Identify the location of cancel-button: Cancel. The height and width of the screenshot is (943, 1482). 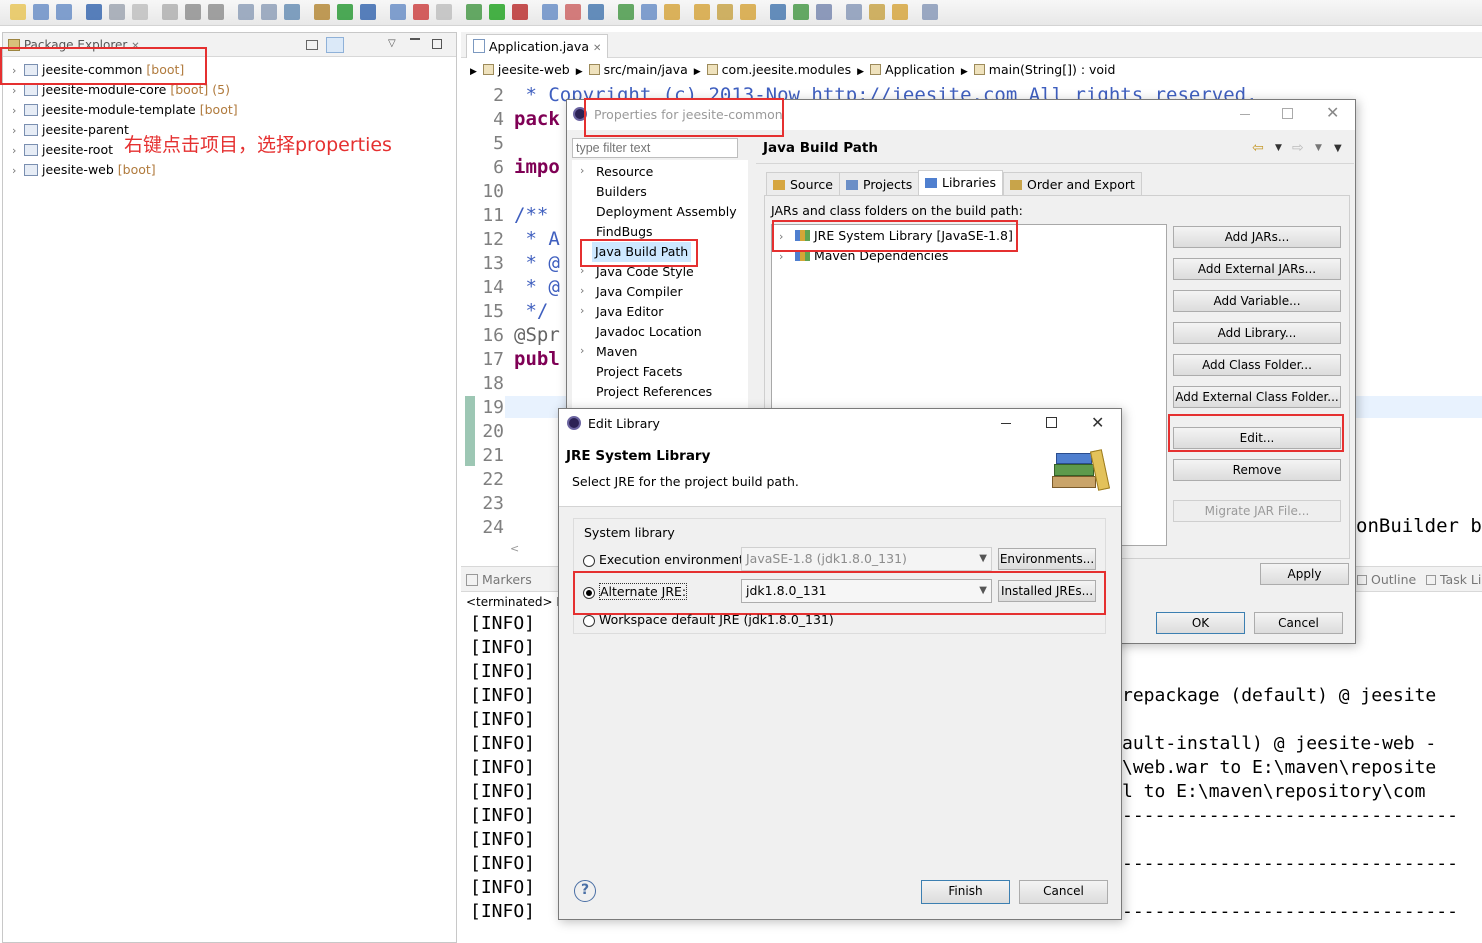
(1298, 623).